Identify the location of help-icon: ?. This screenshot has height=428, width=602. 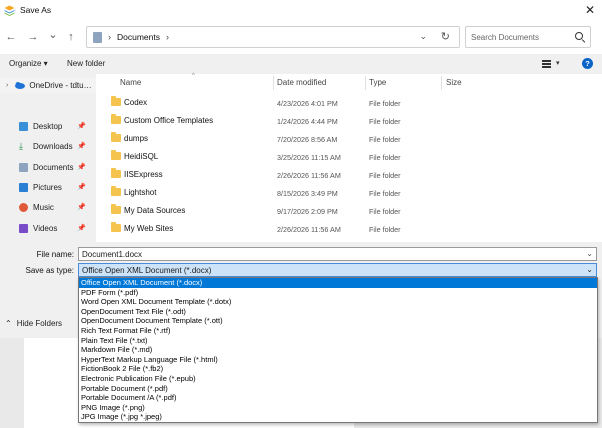
(587, 63).